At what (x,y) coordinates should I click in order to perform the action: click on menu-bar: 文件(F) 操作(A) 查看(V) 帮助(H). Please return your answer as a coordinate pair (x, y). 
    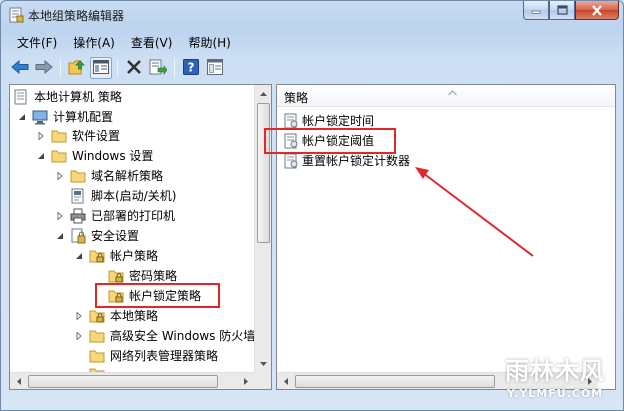
    Looking at the image, I should click on (124, 42).